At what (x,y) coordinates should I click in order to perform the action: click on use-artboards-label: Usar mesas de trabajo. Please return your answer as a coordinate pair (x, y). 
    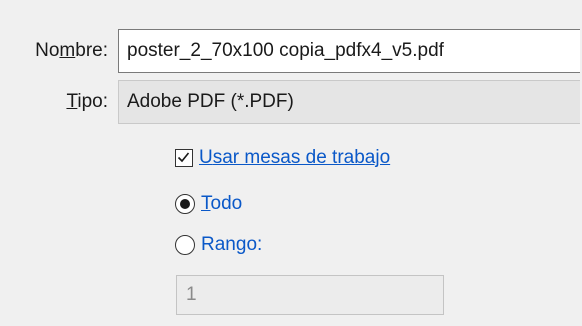
    Looking at the image, I should click on (294, 158).